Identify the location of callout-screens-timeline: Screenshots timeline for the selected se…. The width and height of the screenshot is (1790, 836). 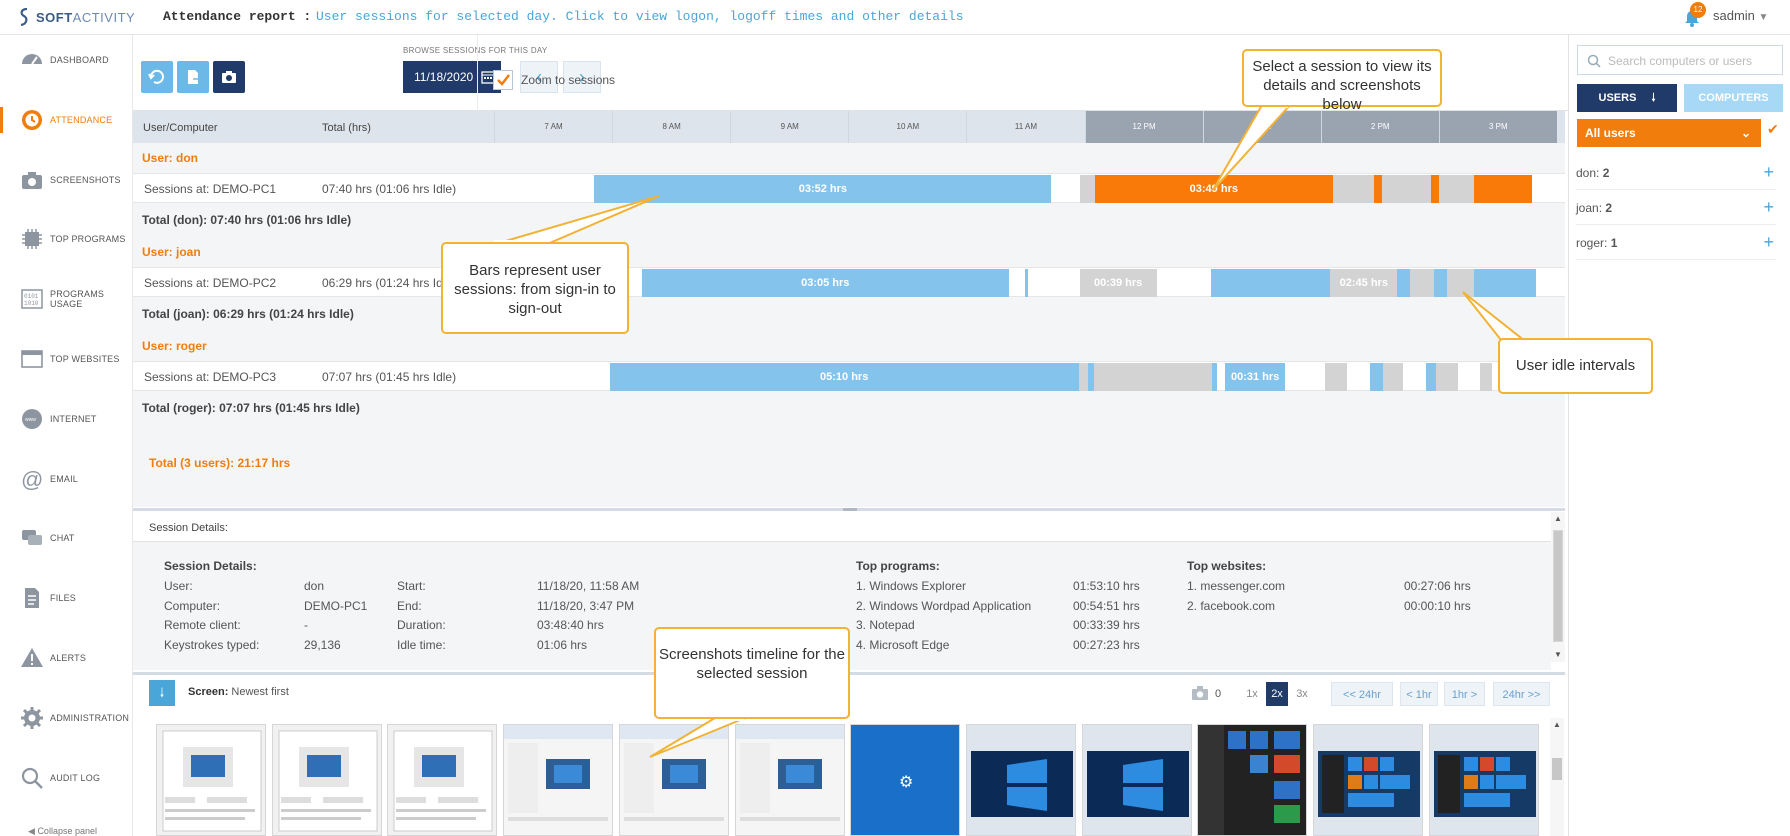
(752, 673).